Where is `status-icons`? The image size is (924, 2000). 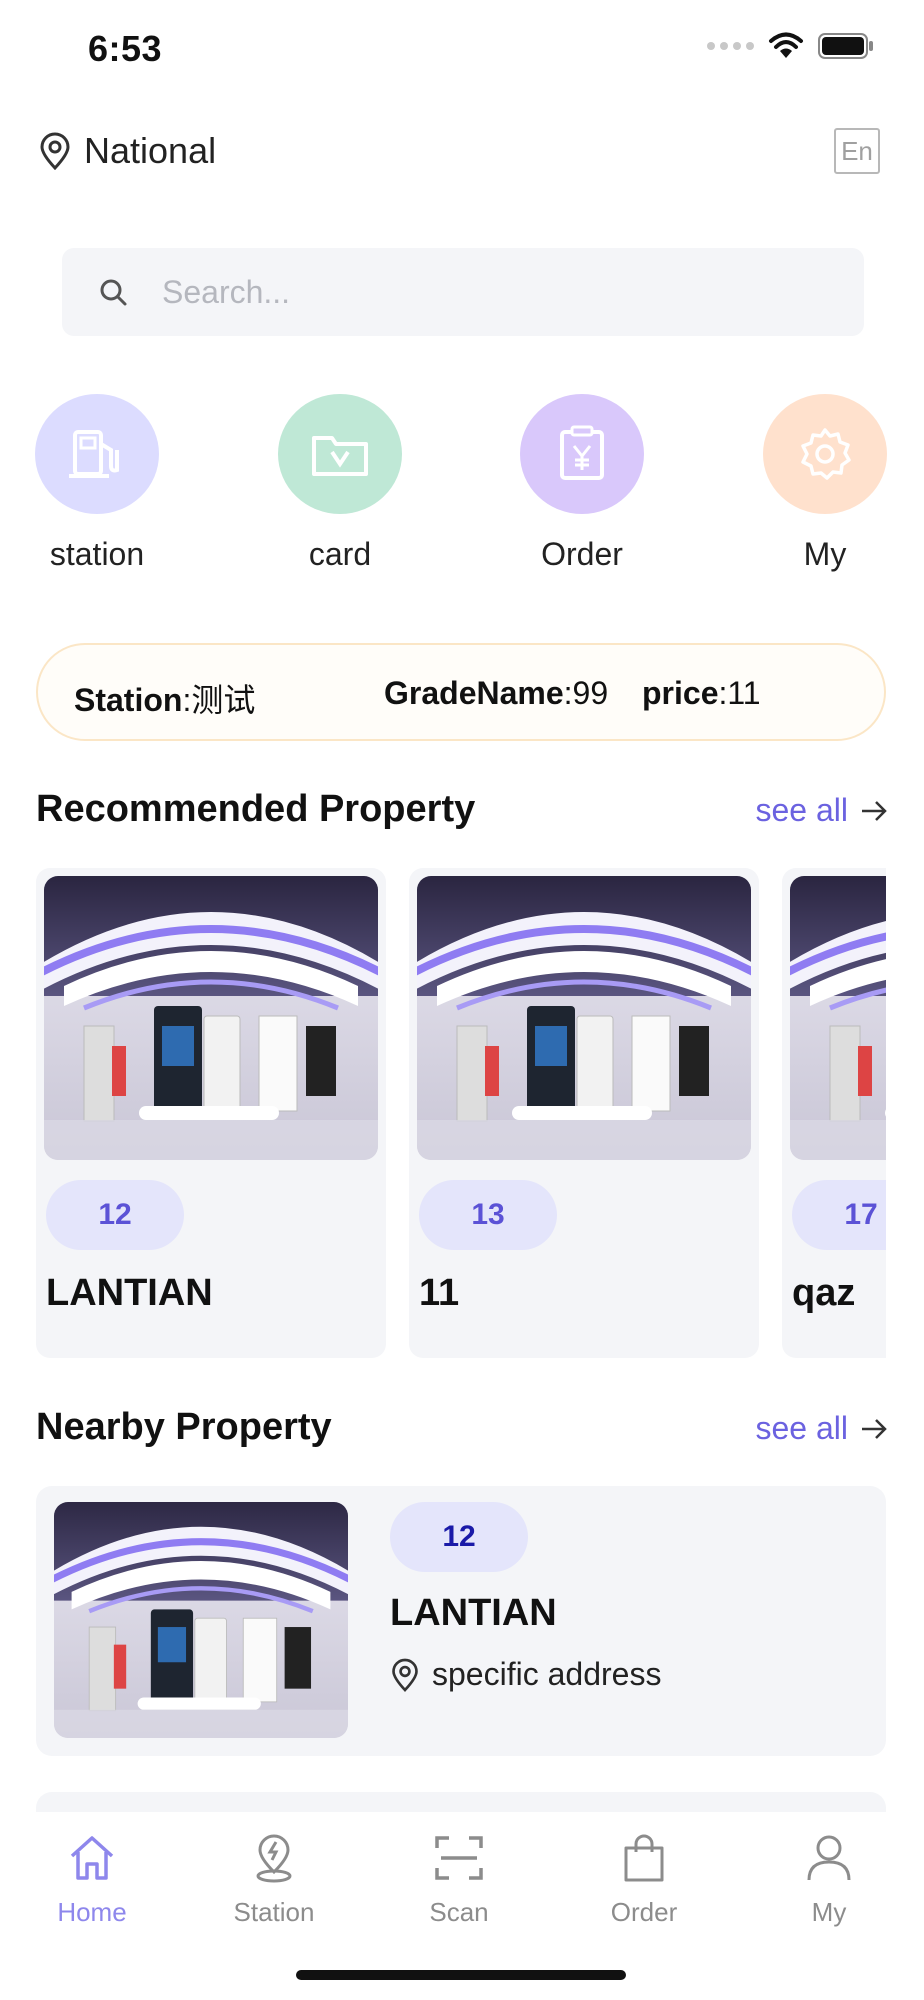 status-icons is located at coordinates (790, 46).